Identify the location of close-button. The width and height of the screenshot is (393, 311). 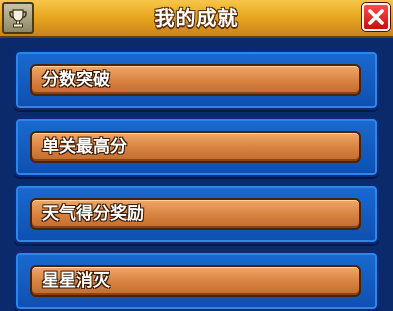
(376, 17).